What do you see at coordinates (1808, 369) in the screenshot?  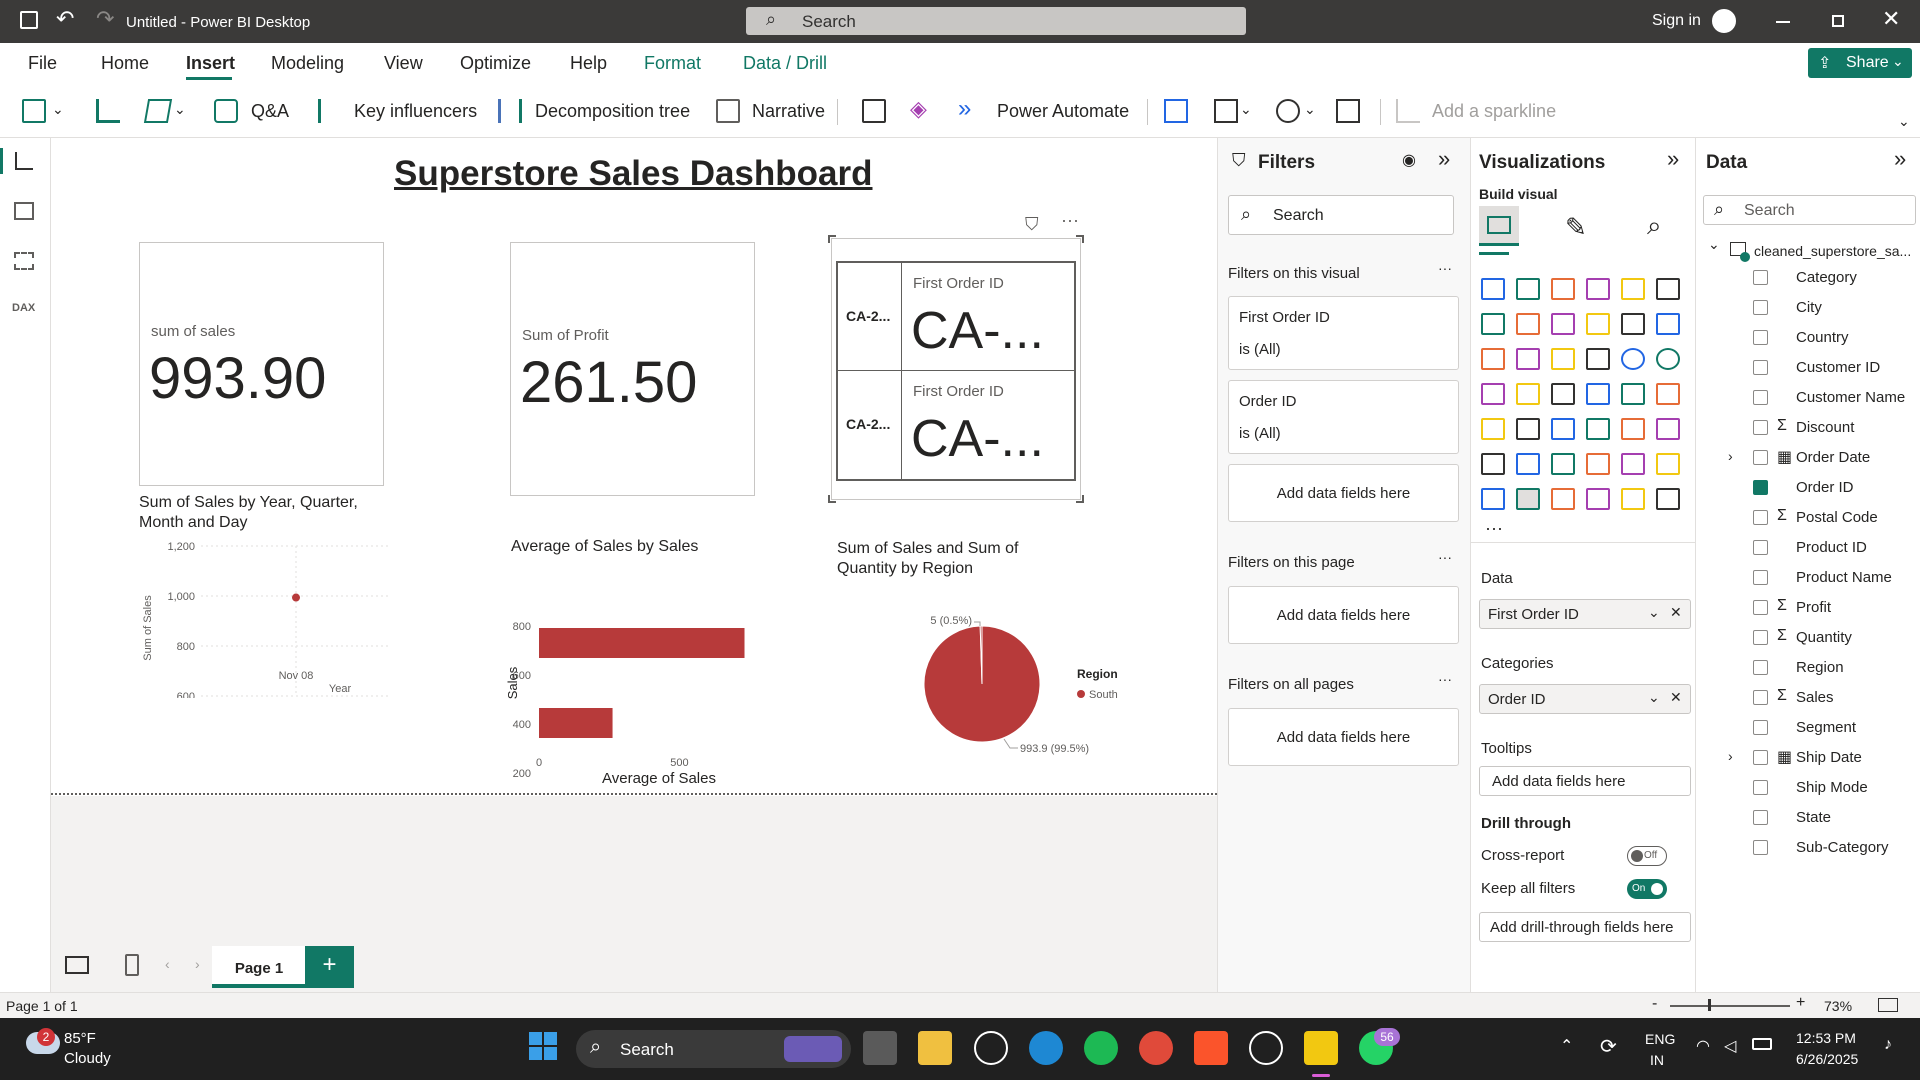 I see `field-item: Customer ID` at bounding box center [1808, 369].